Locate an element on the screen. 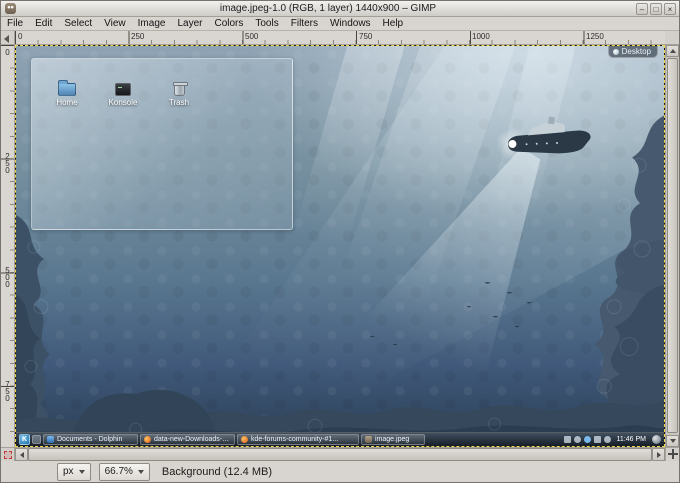  quick-mask-icon is located at coordinates (7, 454).